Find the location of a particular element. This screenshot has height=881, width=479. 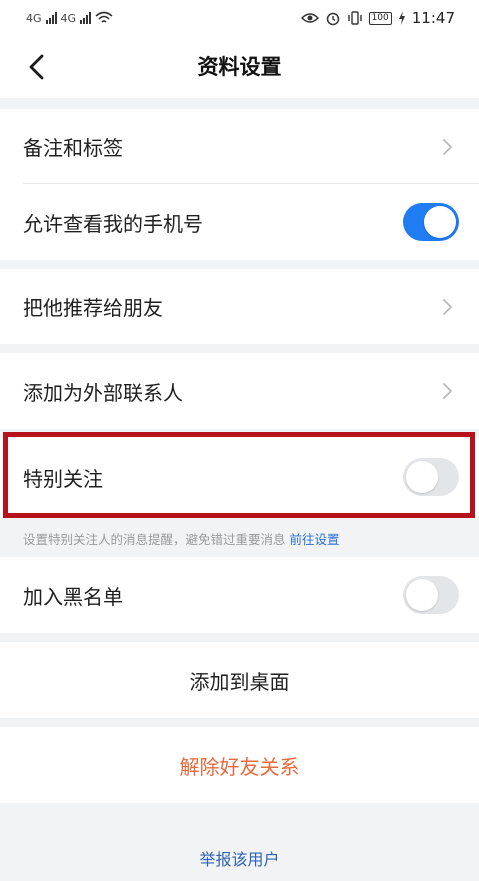

charging-icon is located at coordinates (401, 18).